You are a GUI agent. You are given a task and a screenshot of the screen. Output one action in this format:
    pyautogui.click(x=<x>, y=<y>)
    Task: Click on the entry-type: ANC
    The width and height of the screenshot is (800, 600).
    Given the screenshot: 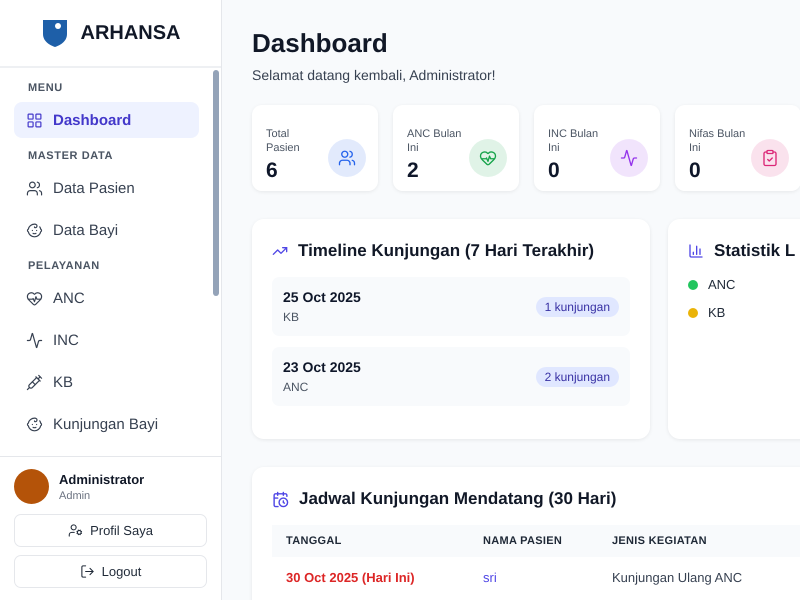 What is the action you would take?
    pyautogui.click(x=296, y=387)
    